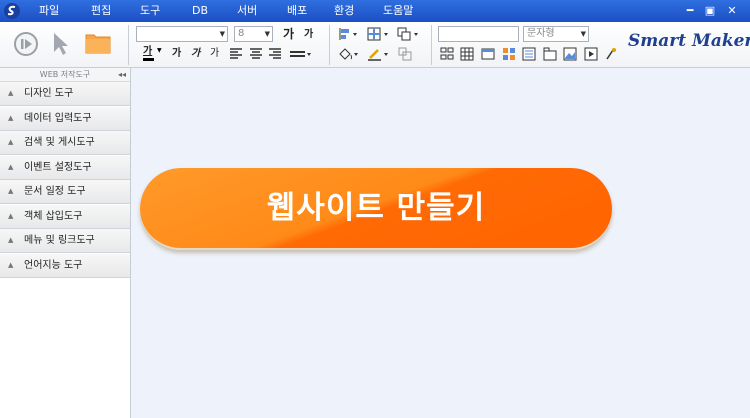  I want to click on sidebar-item-label: 디자인 도구, so click(49, 93).